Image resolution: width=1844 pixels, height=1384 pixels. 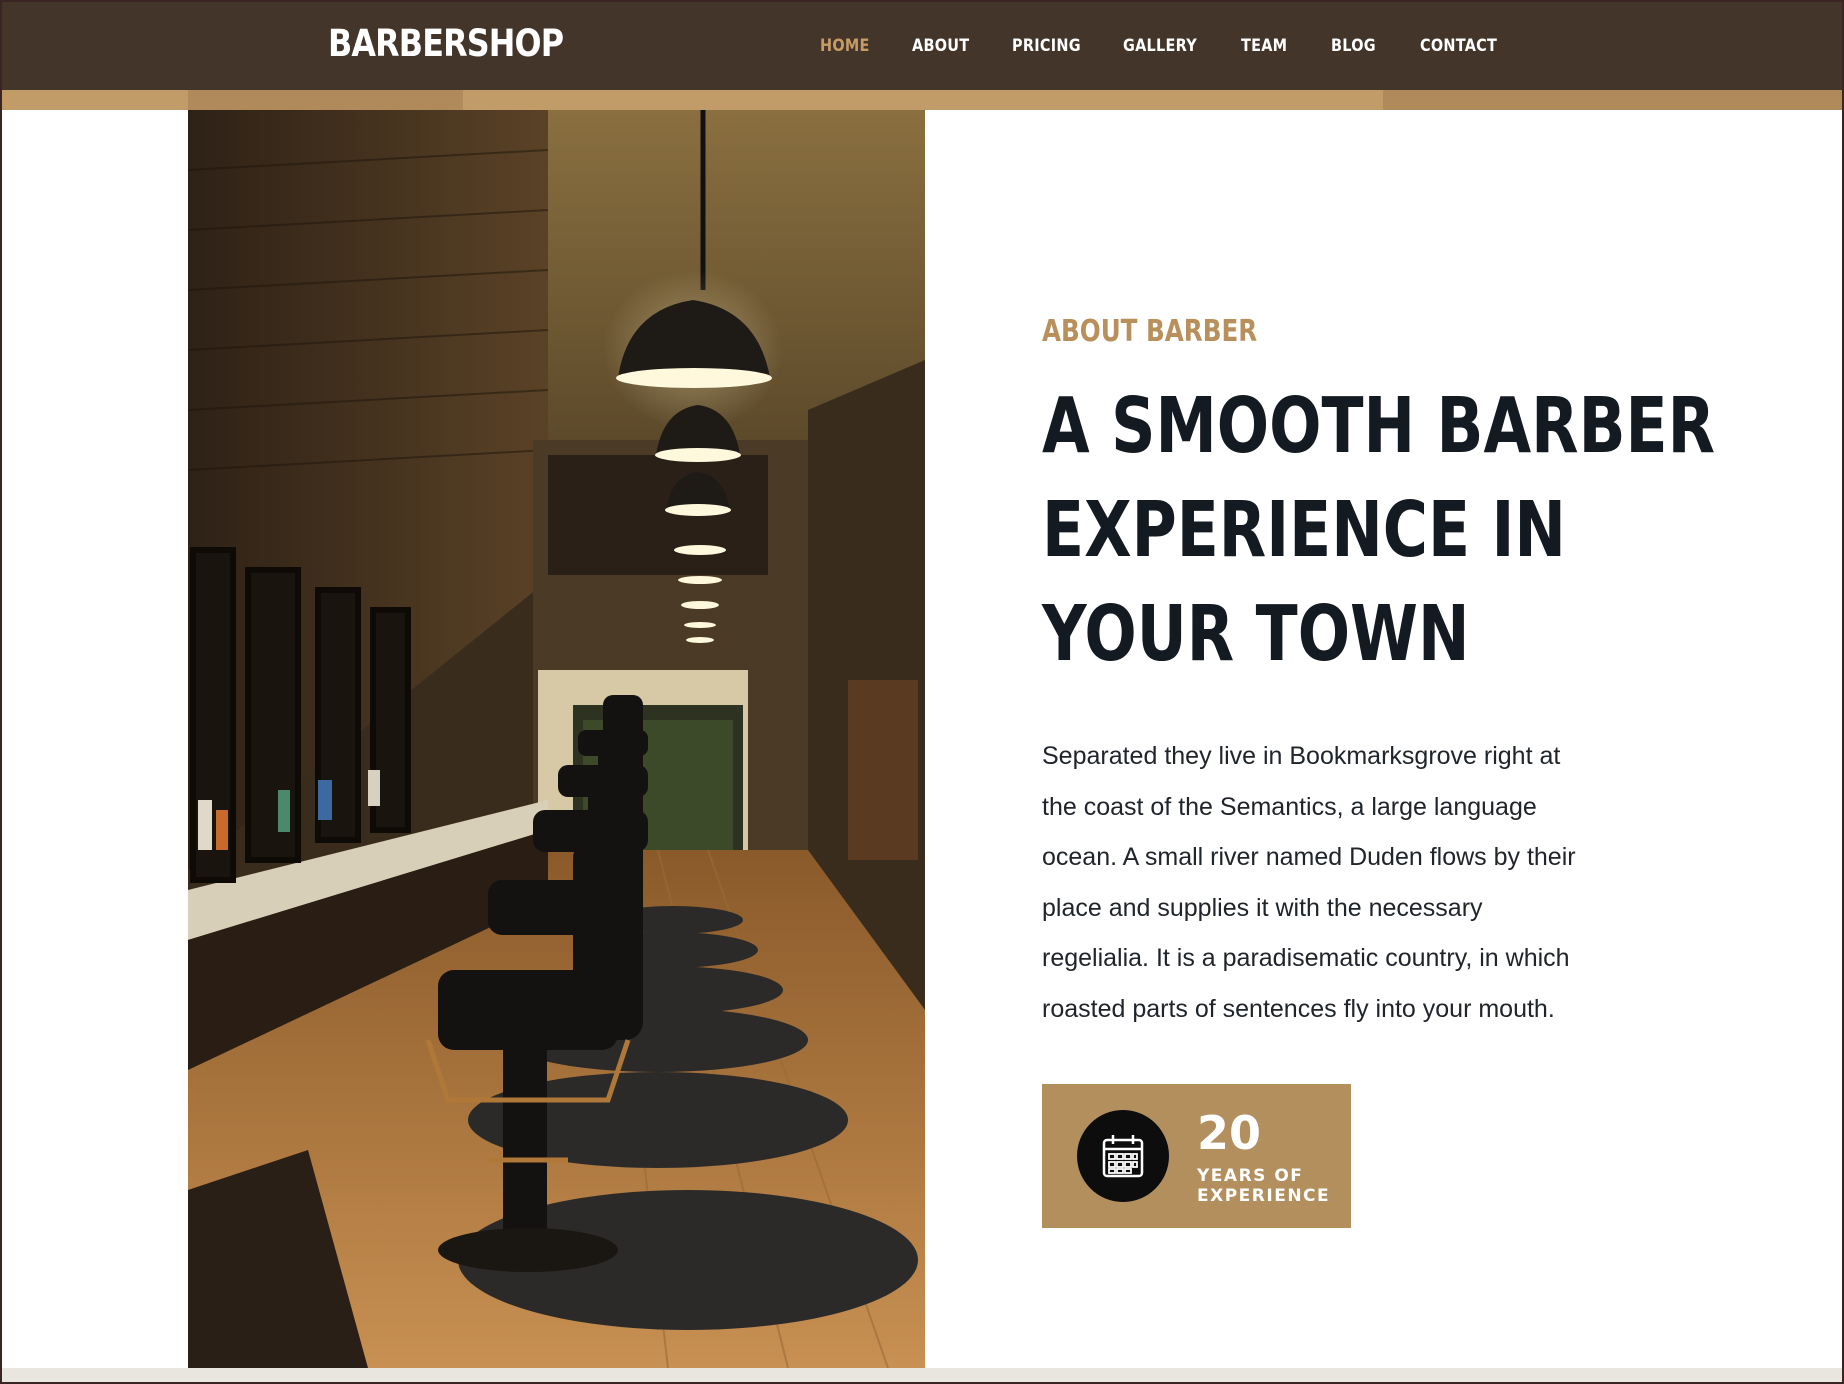 I want to click on nav-link-about: ABOUT, so click(x=940, y=46).